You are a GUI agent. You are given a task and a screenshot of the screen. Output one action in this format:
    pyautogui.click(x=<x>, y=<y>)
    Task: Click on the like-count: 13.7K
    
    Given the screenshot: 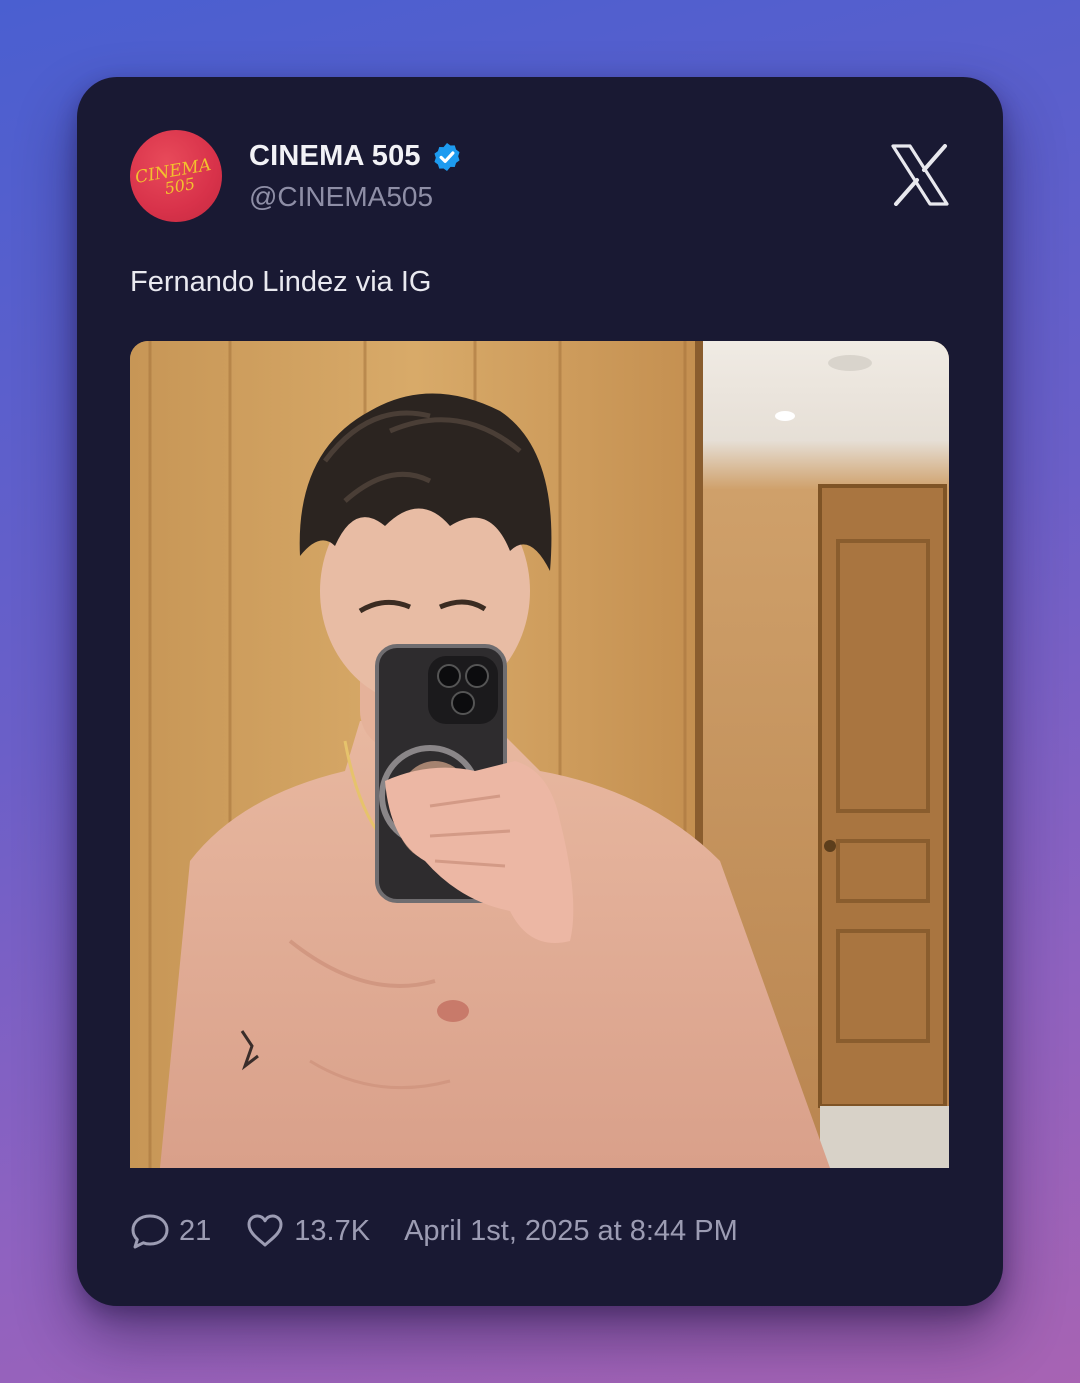 What is the action you would take?
    pyautogui.click(x=332, y=1230)
    